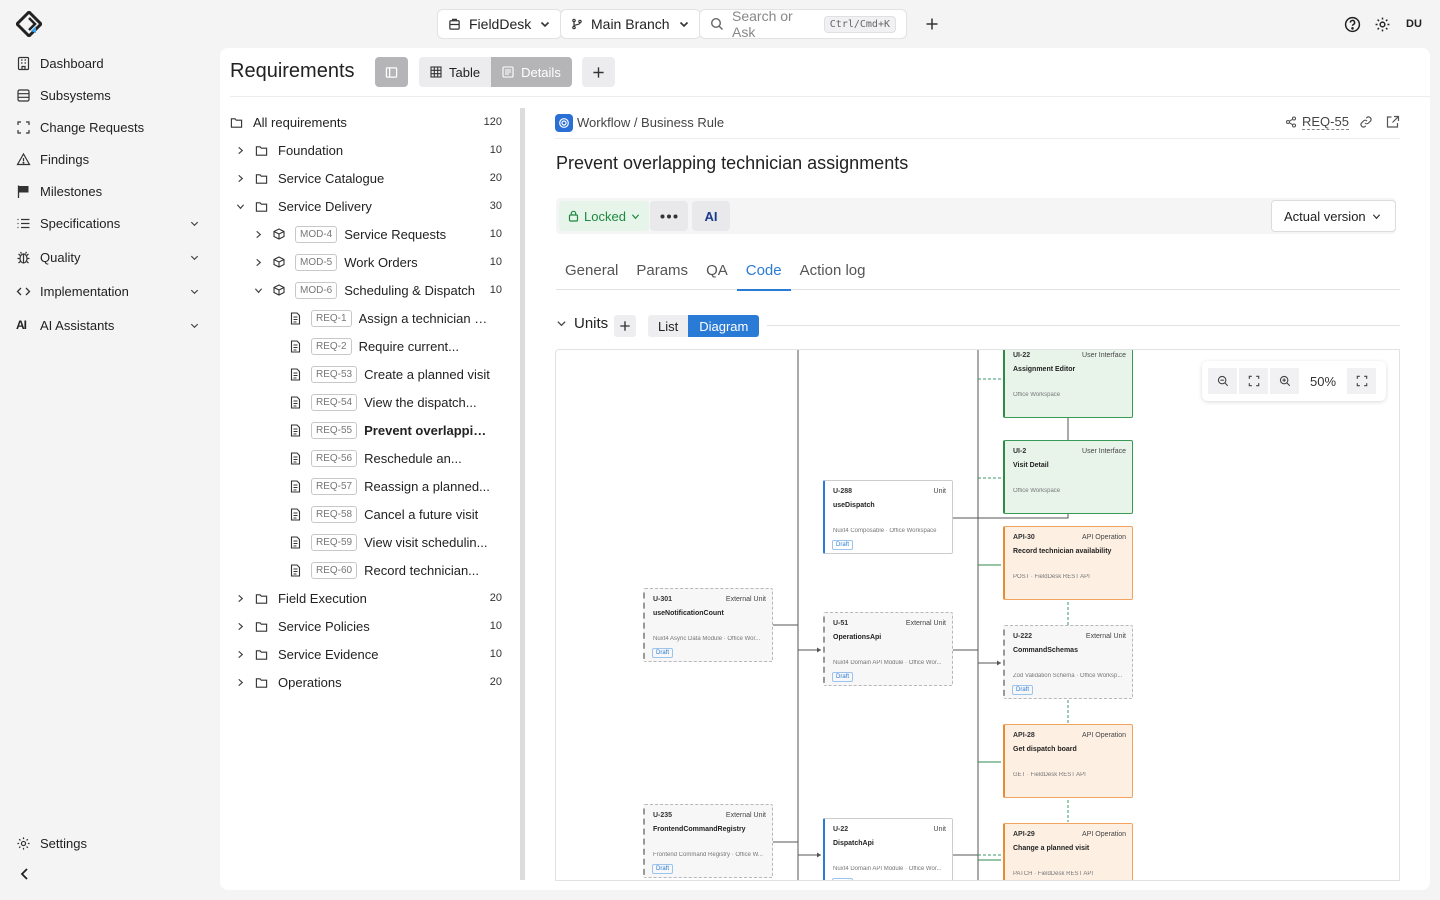 The width and height of the screenshot is (1440, 900). What do you see at coordinates (1333, 216) in the screenshot?
I see `version-dropdown: Actual version` at bounding box center [1333, 216].